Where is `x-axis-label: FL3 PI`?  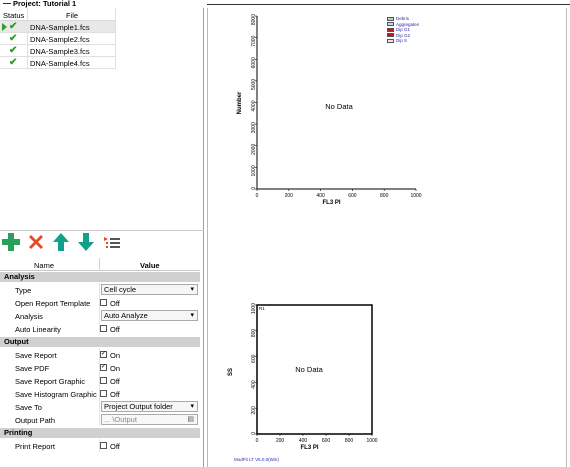
x-axis-label: FL3 PI is located at coordinates (309, 448).